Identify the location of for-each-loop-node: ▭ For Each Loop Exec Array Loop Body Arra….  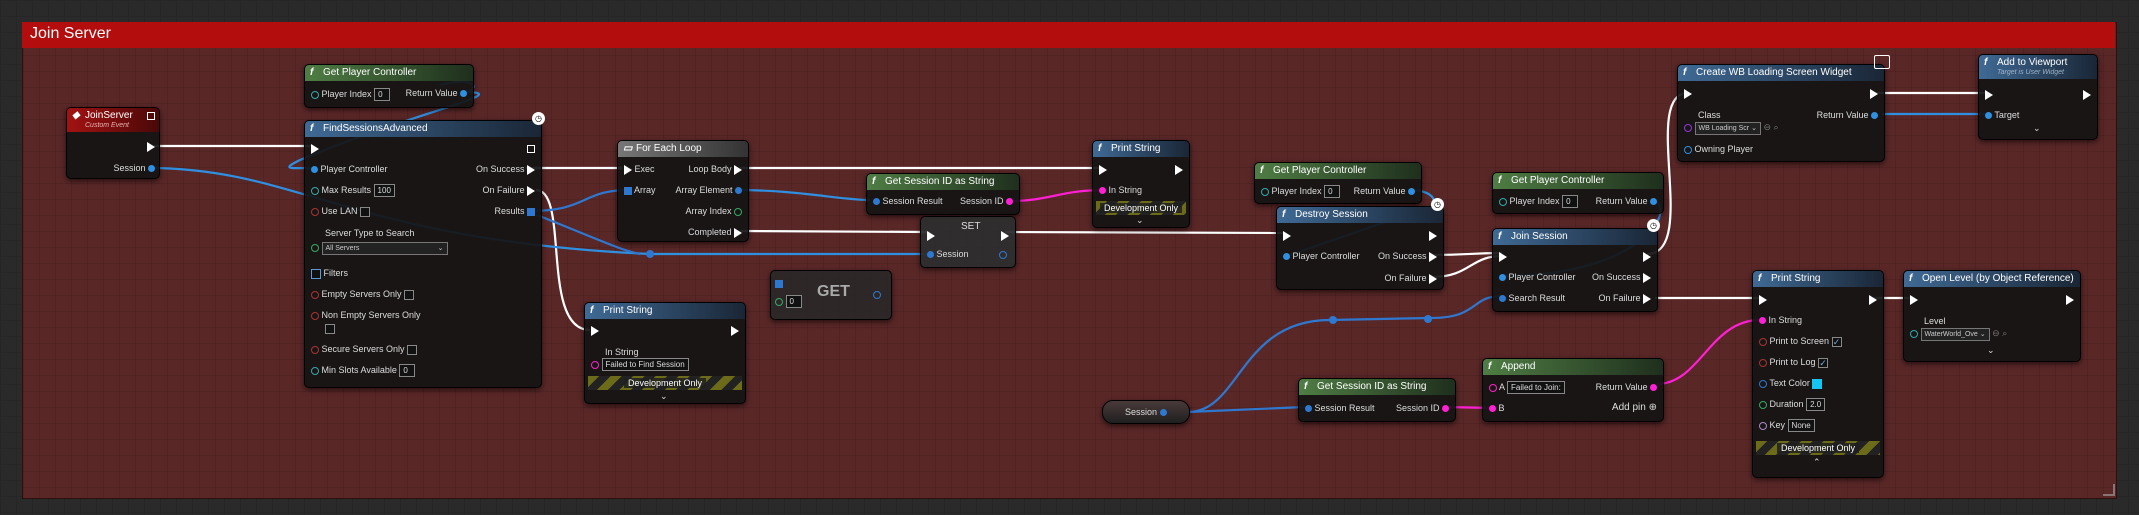
(683, 191).